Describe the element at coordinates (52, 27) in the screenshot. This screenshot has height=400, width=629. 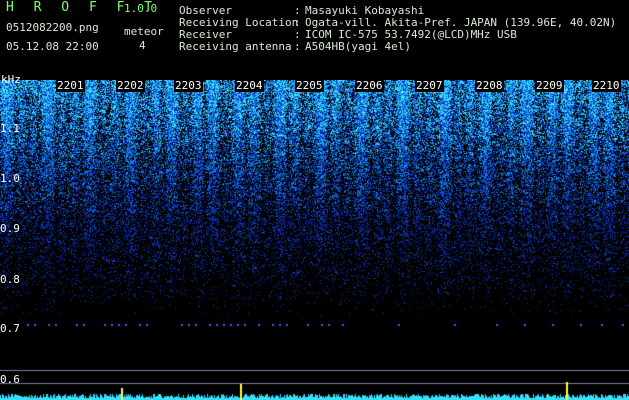
I see `file-name: 0512082200.png` at that location.